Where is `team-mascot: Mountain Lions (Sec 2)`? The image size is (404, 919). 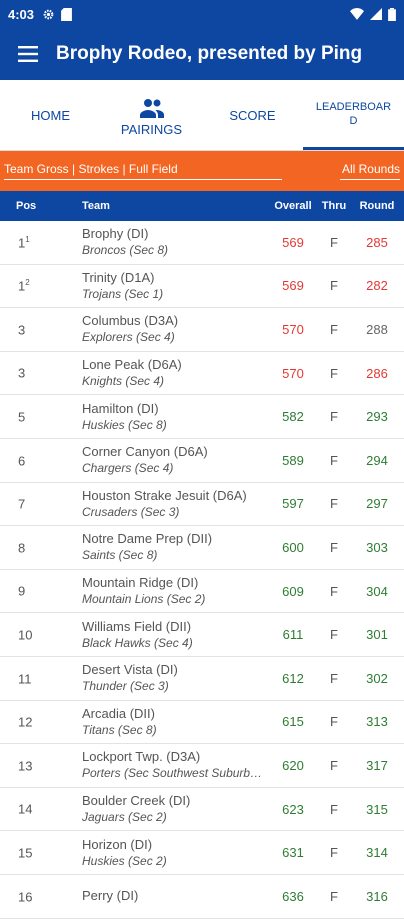
team-mascot: Mountain Lions (Sec 2) is located at coordinates (144, 599).